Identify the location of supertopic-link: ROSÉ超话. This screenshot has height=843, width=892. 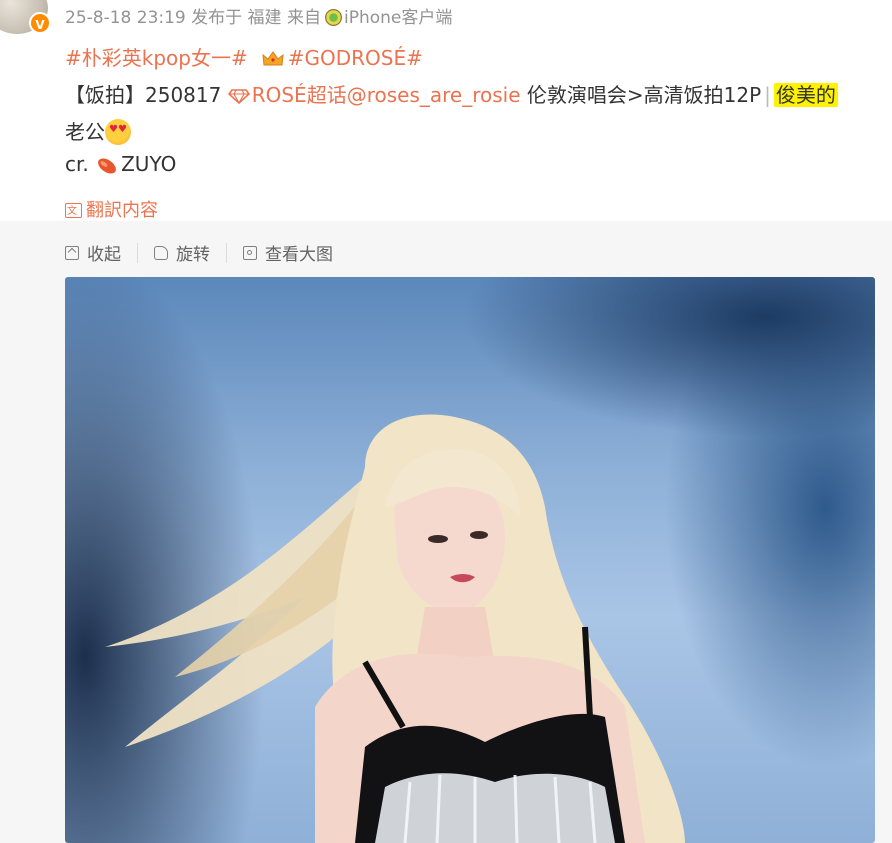
(299, 95).